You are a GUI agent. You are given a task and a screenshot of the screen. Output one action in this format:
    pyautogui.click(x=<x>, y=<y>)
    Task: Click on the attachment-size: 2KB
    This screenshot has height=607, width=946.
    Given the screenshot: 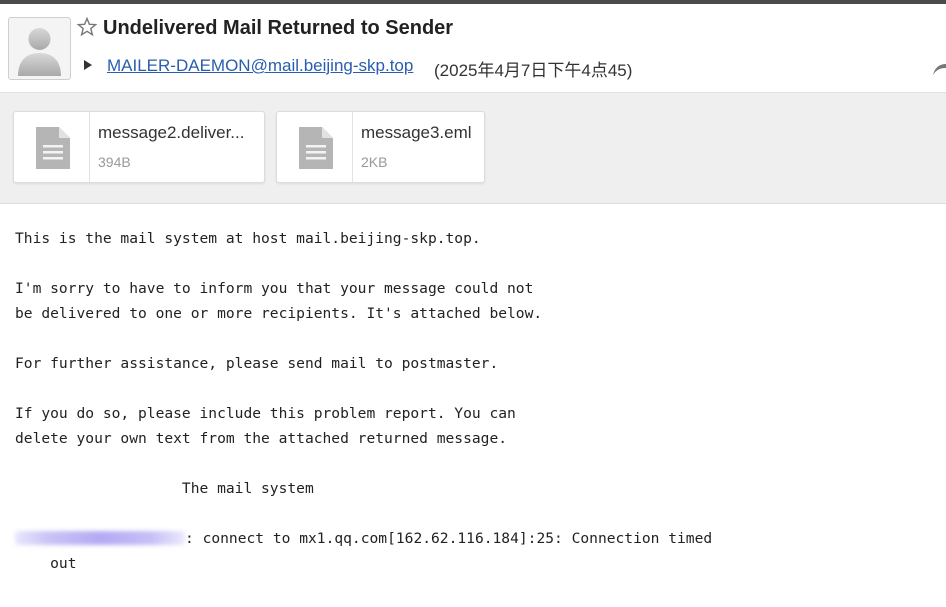 What is the action you would take?
    pyautogui.click(x=374, y=162)
    